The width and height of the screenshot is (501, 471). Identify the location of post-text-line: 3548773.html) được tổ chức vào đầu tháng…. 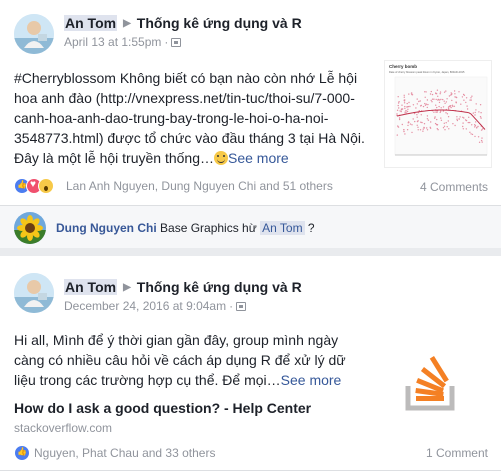
(189, 138).